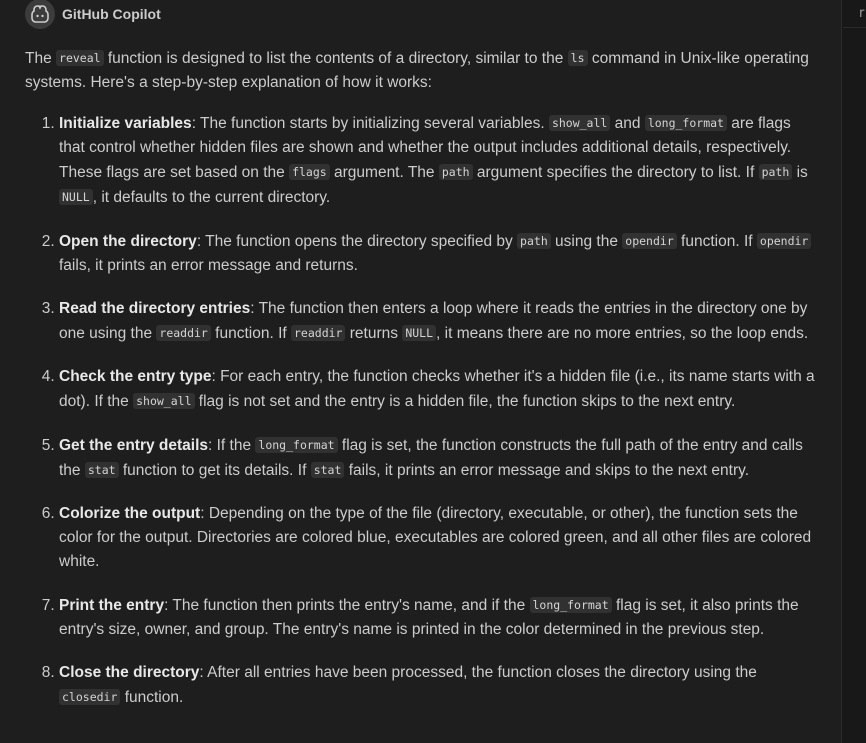 The height and width of the screenshot is (743, 866). I want to click on author-name: GitHub Copilot, so click(111, 14).